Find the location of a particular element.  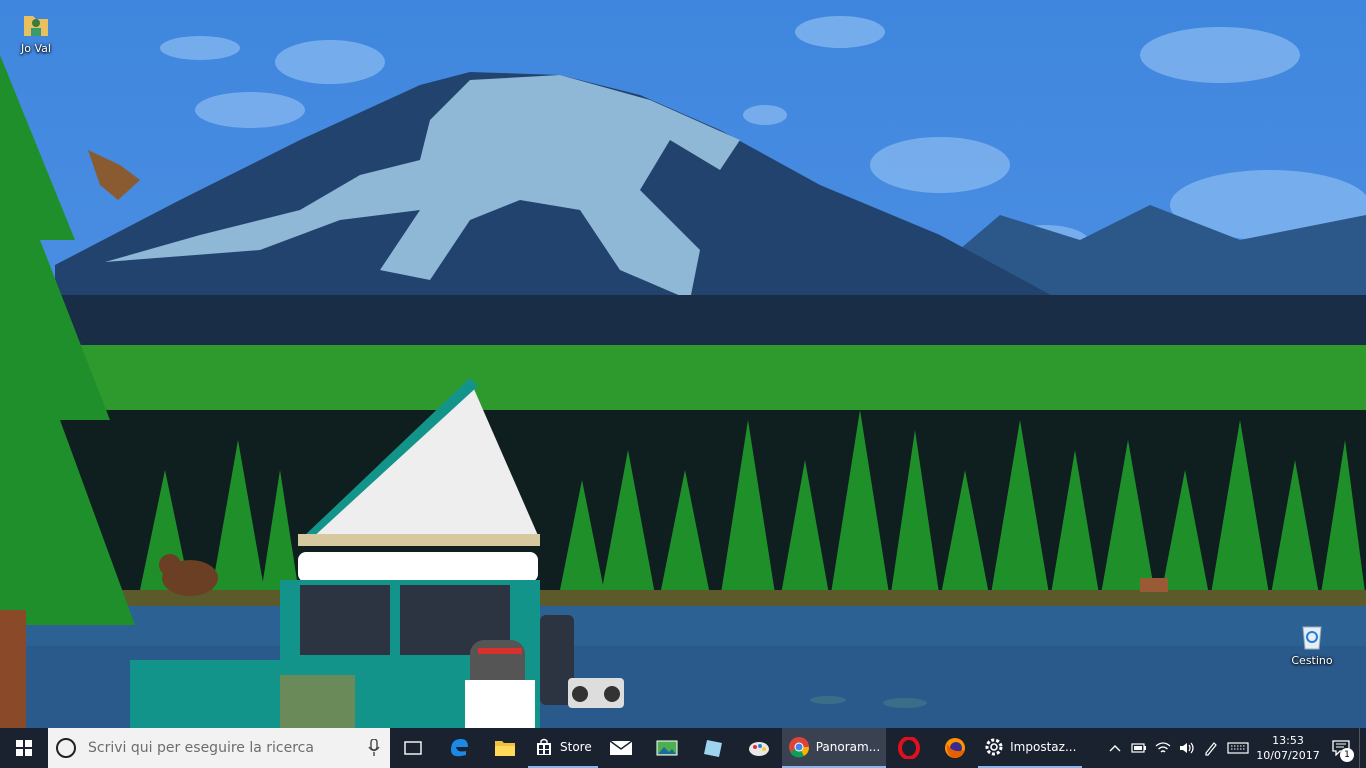

taskbar-app-file-explorer is located at coordinates (505, 748).